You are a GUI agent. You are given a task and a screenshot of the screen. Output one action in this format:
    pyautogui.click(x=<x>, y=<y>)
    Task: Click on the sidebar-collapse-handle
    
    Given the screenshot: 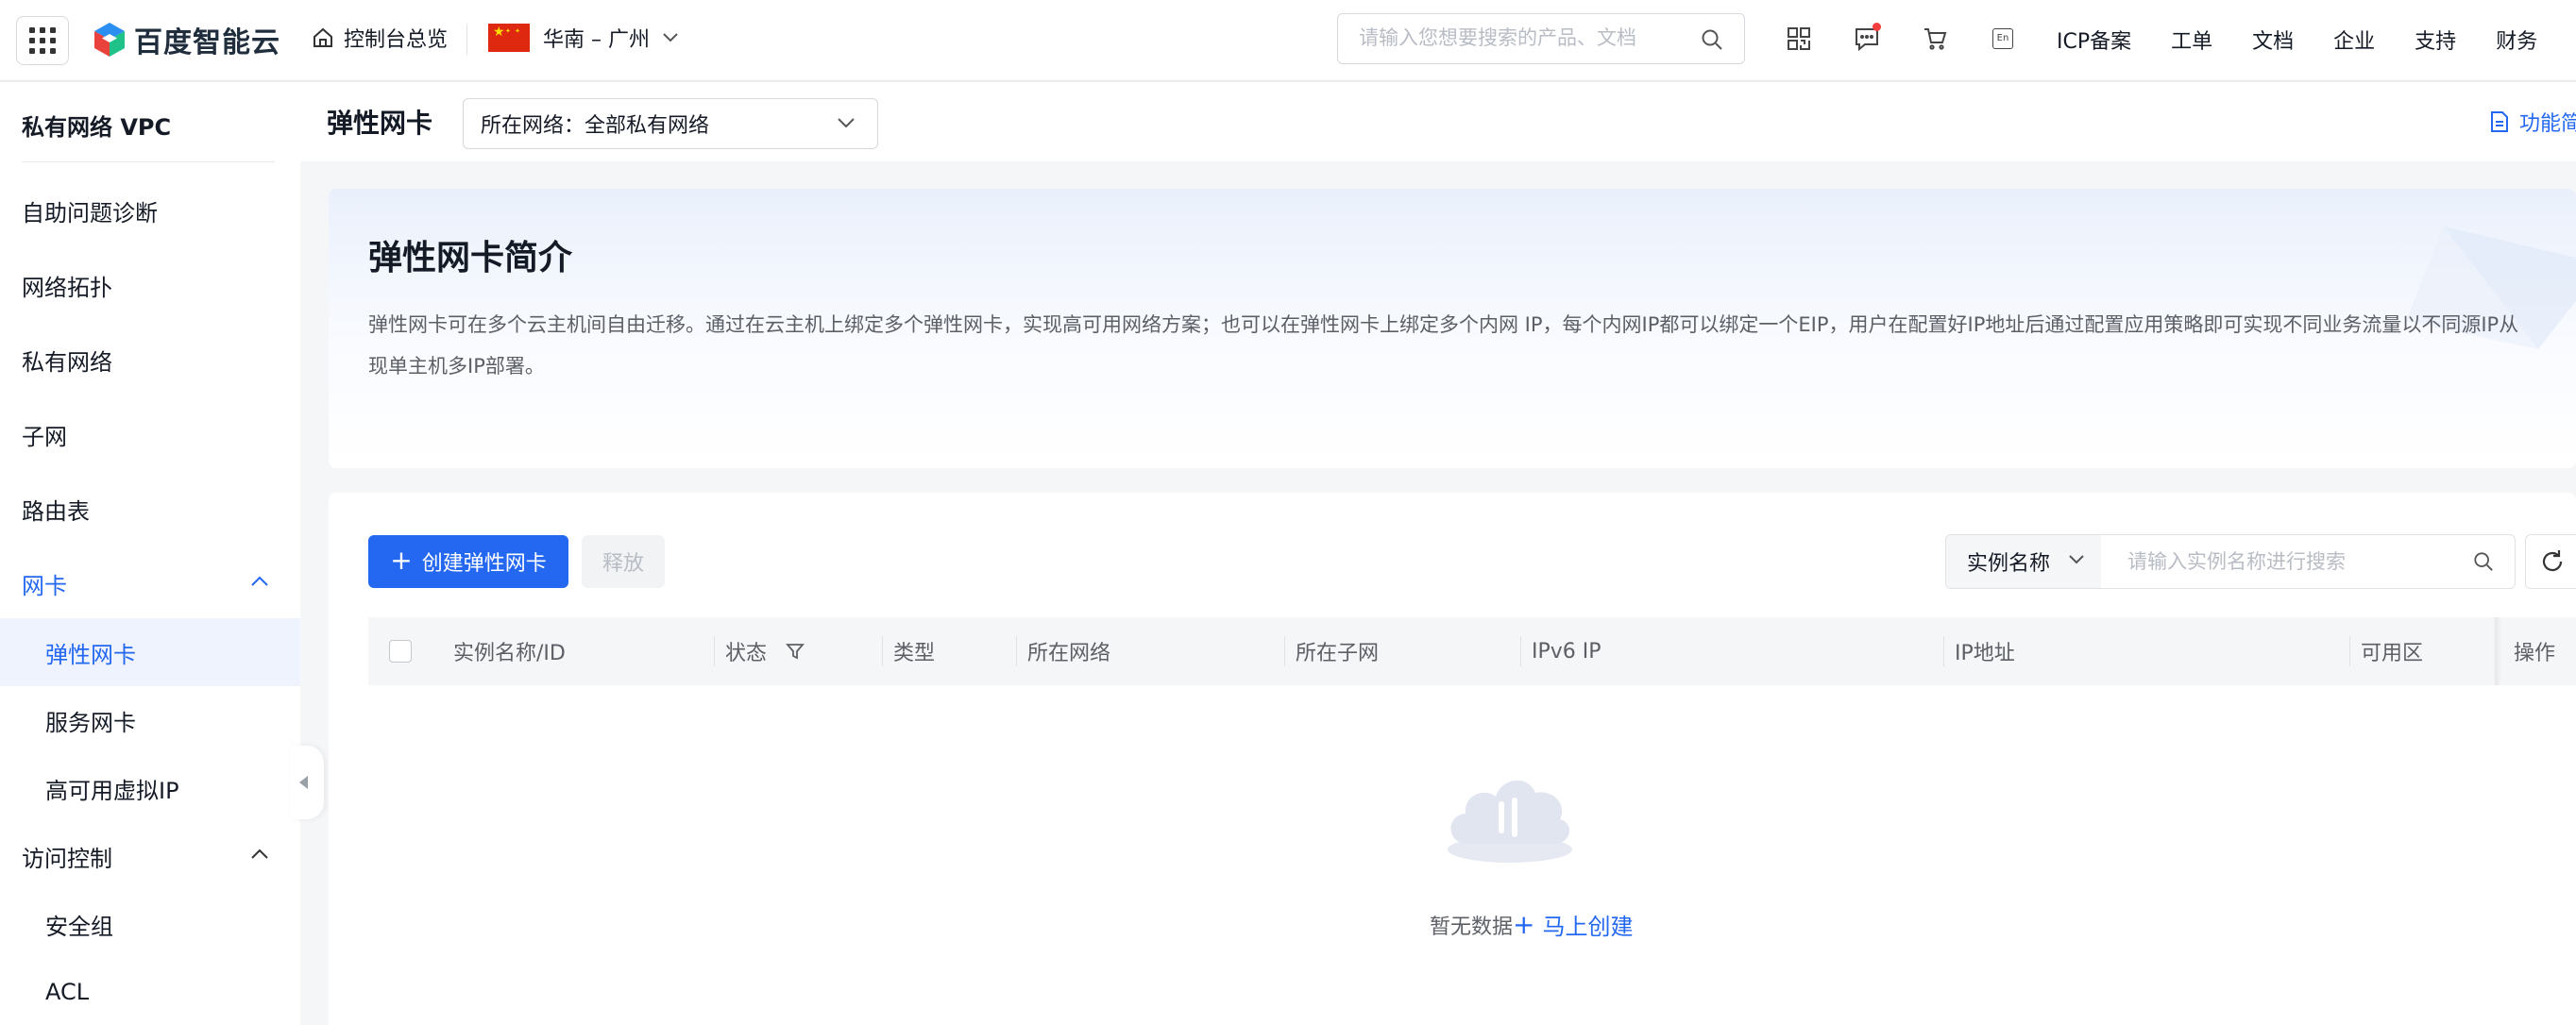 What is the action you would take?
    pyautogui.click(x=307, y=782)
    